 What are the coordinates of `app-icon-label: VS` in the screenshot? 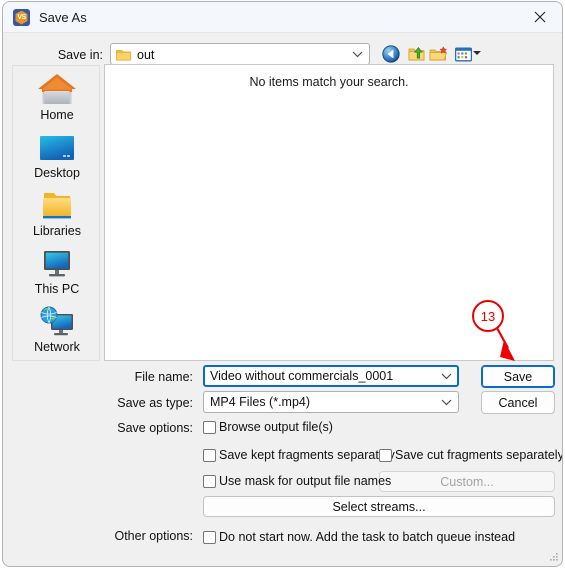 It's located at (21, 17).